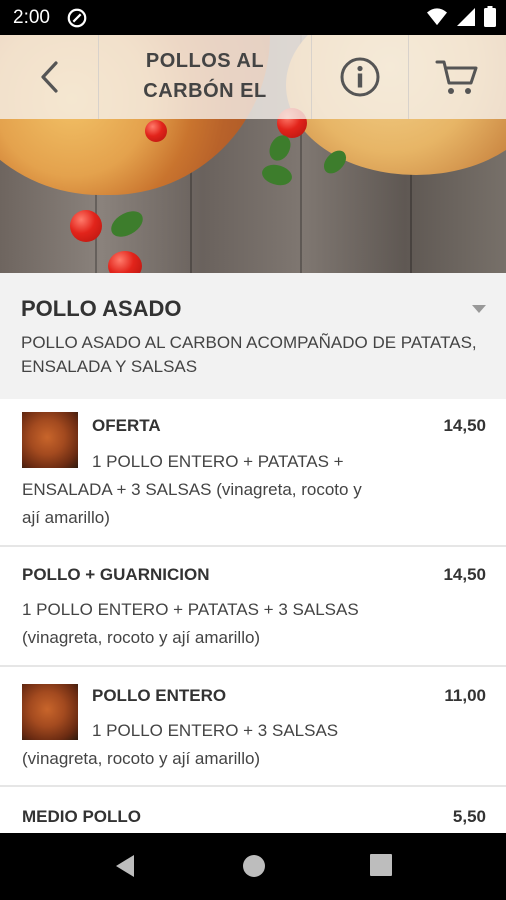 This screenshot has height=900, width=506. I want to click on item-price: 11,00, so click(465, 695).